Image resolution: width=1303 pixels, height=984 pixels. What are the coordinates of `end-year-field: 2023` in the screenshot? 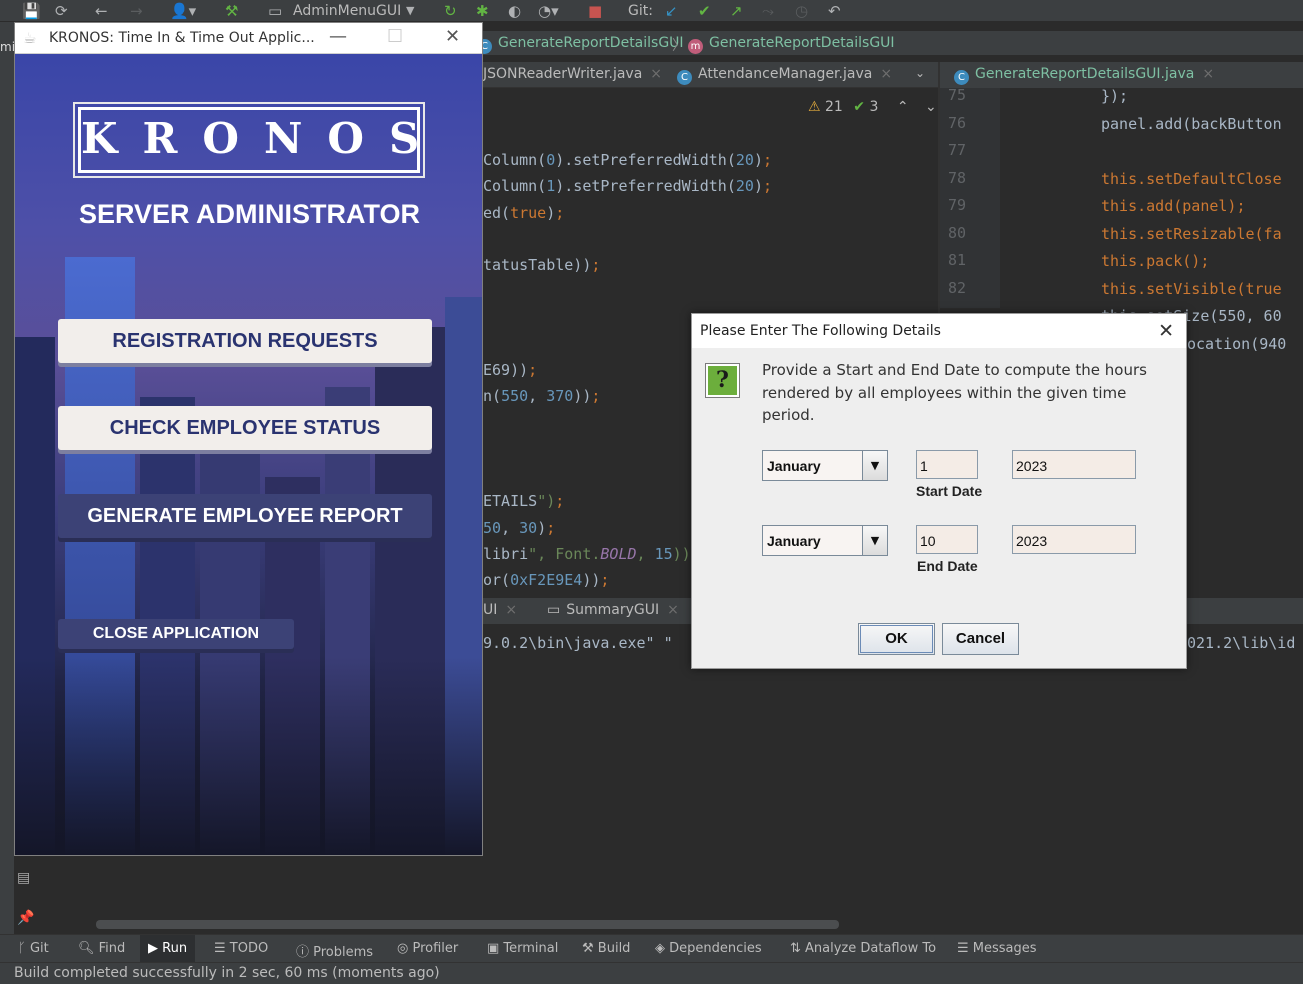 It's located at (1074, 539).